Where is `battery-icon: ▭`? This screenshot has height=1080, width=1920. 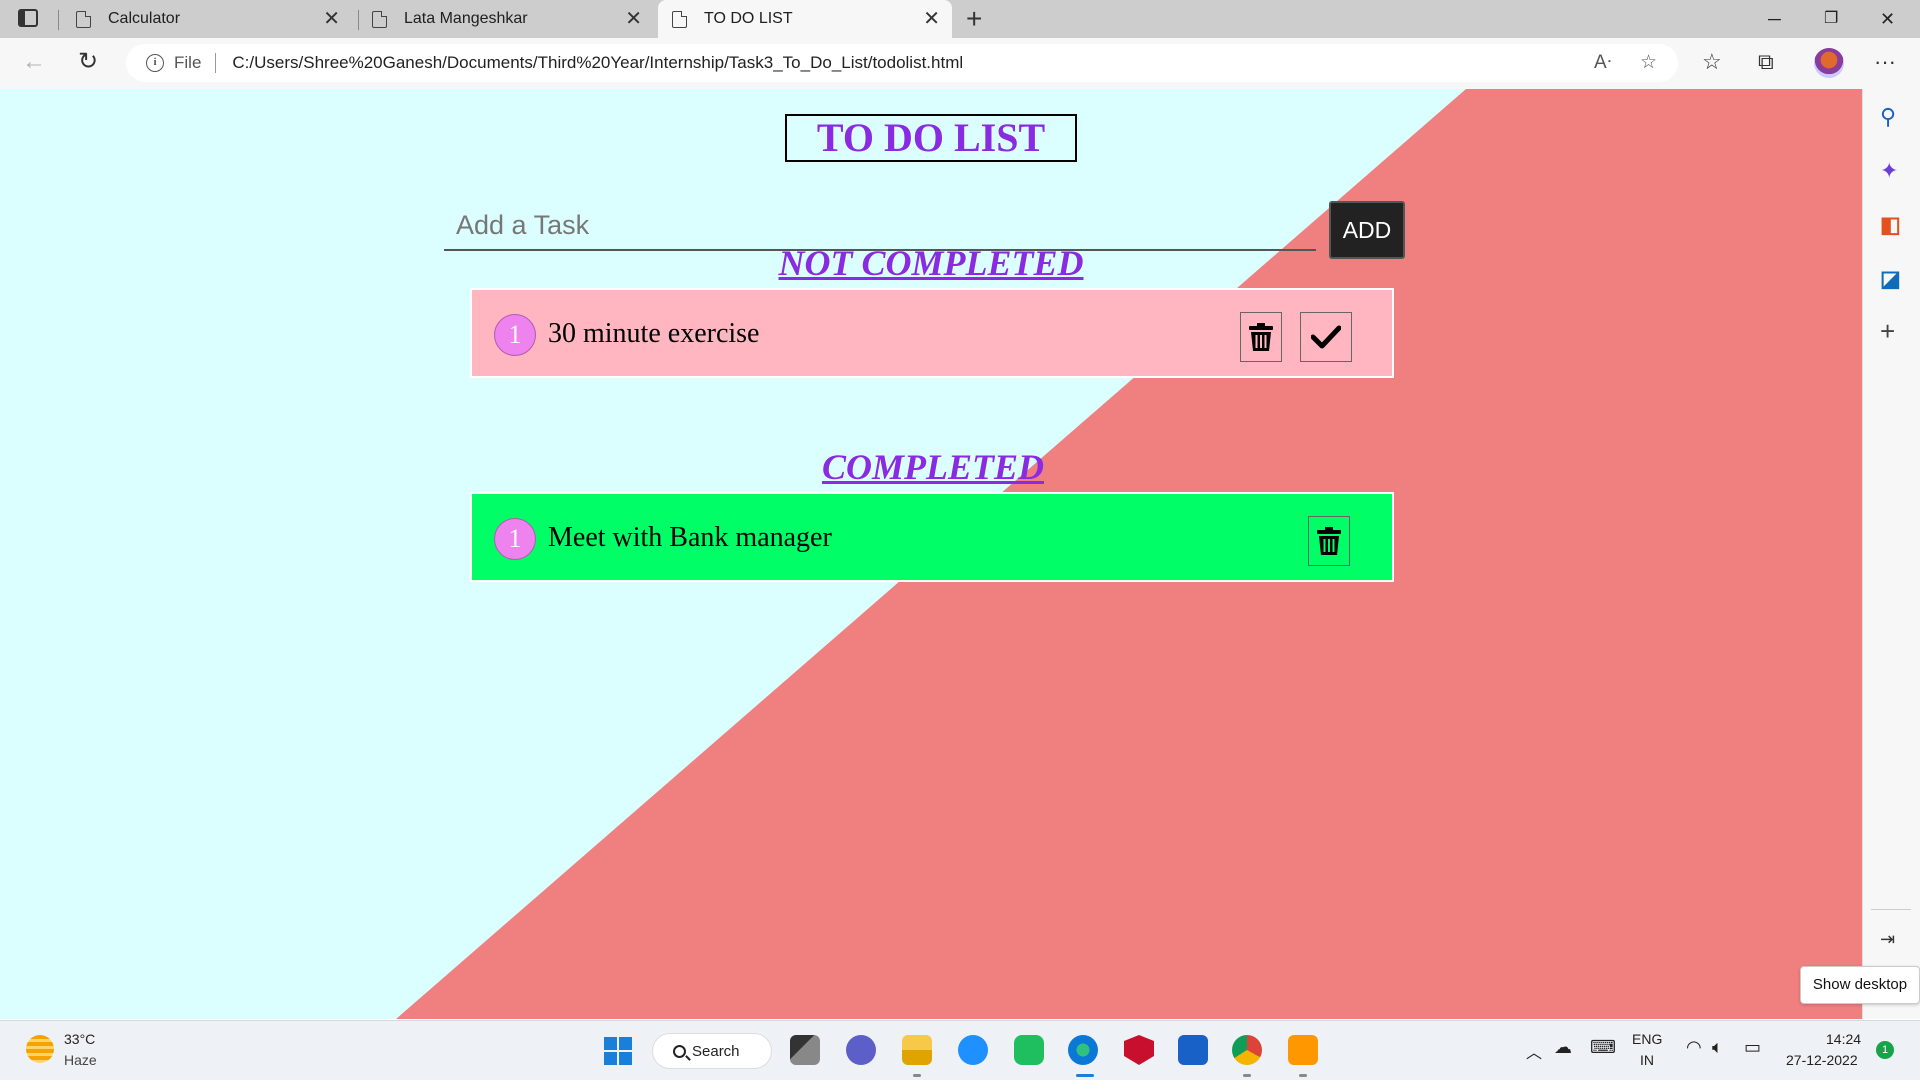 battery-icon: ▭ is located at coordinates (1752, 1047).